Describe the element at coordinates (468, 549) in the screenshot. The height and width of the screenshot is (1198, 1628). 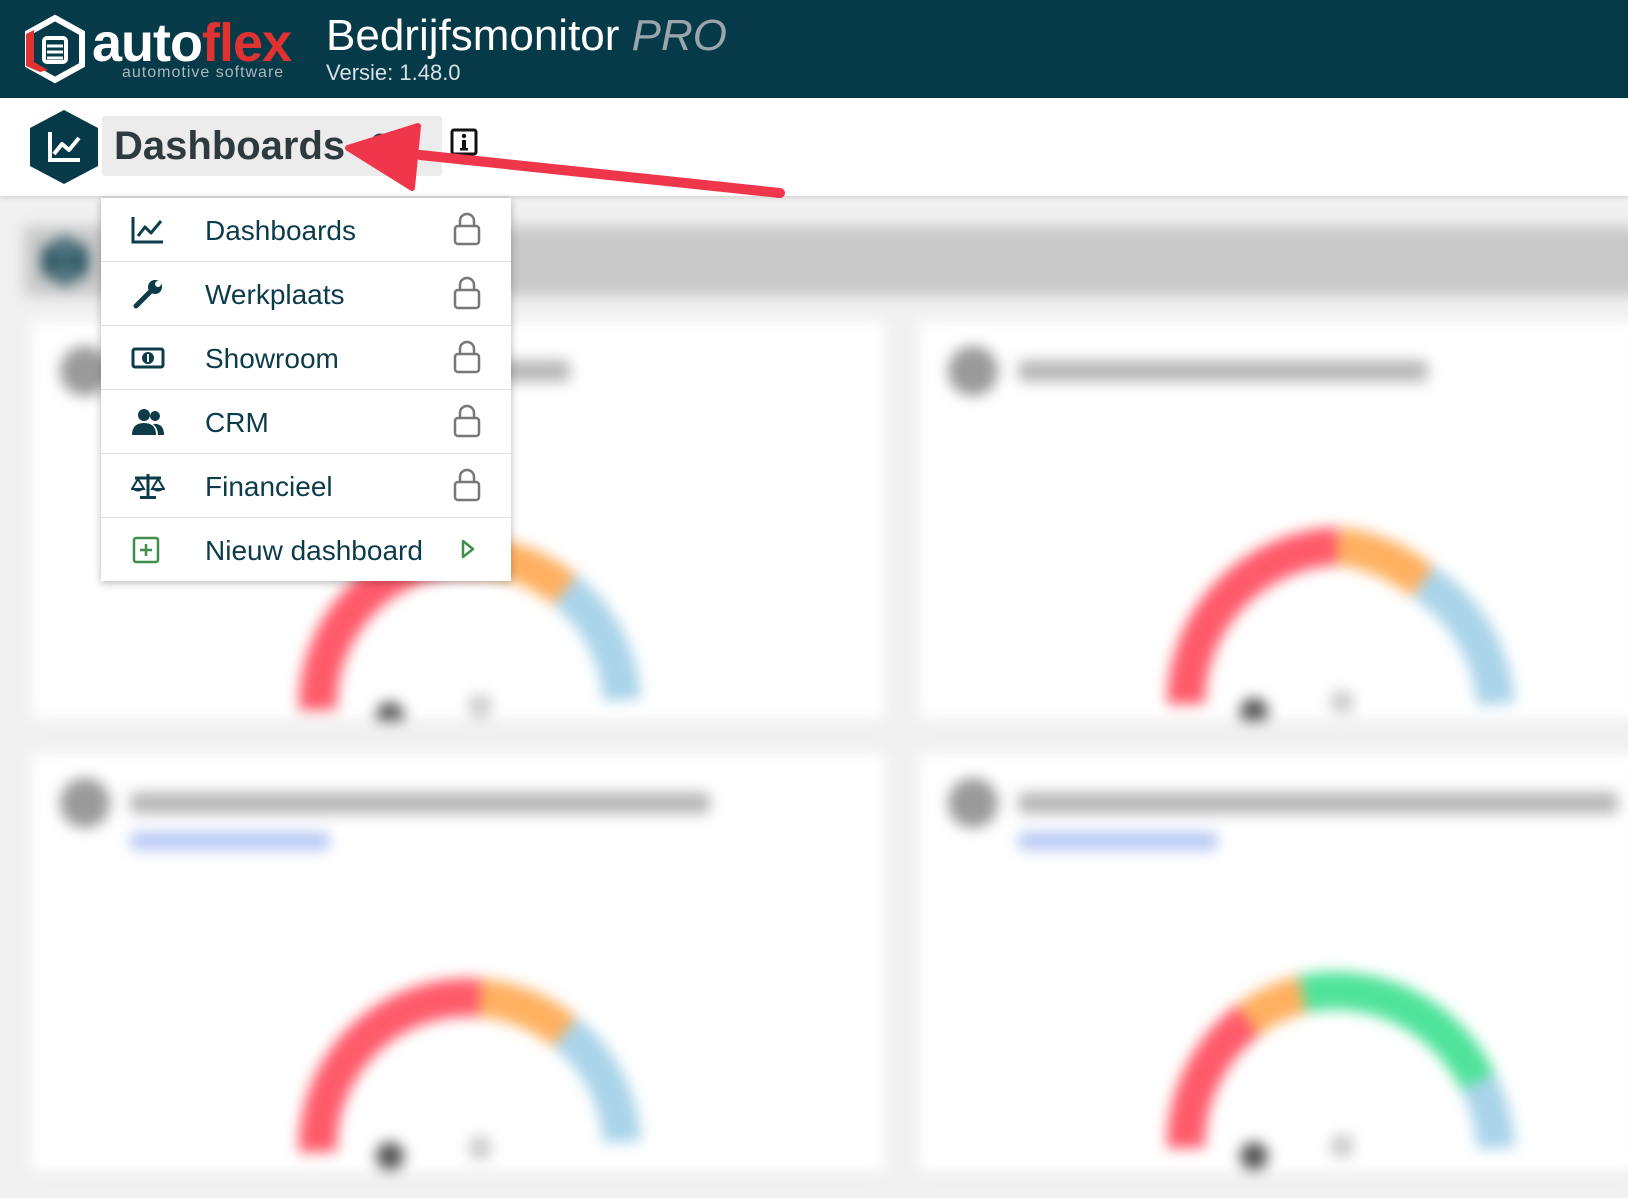
I see `chevron-right-icon` at that location.